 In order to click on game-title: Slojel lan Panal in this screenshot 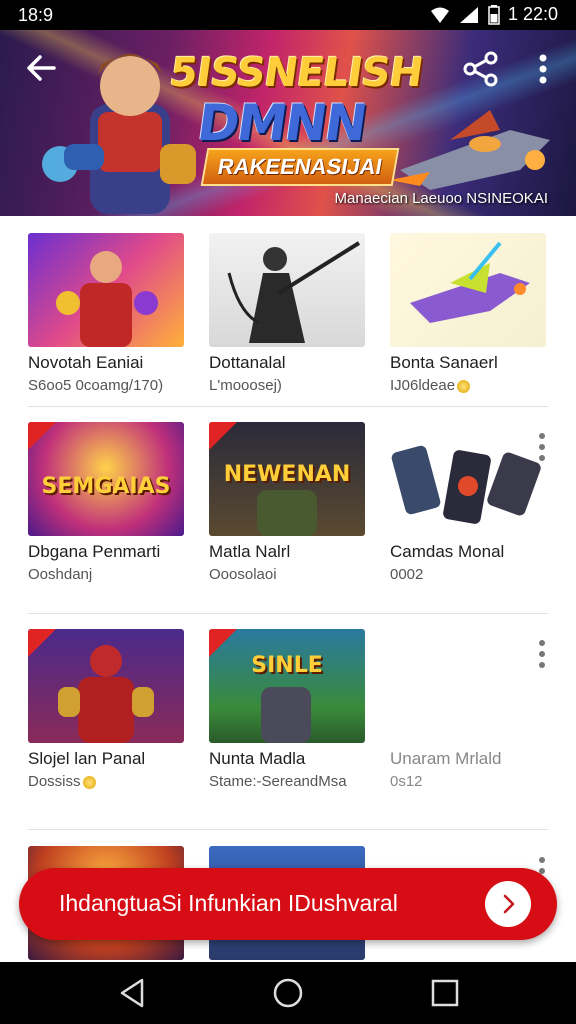, I will do `click(87, 758)`.